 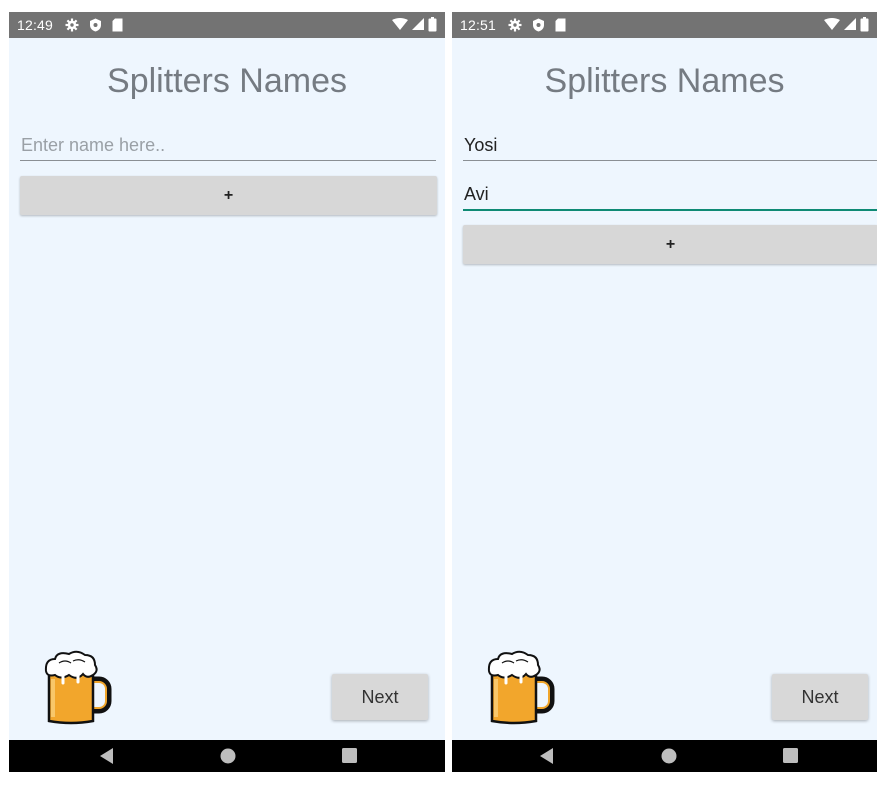 I want to click on name-input-value: Yosi, so click(x=481, y=145).